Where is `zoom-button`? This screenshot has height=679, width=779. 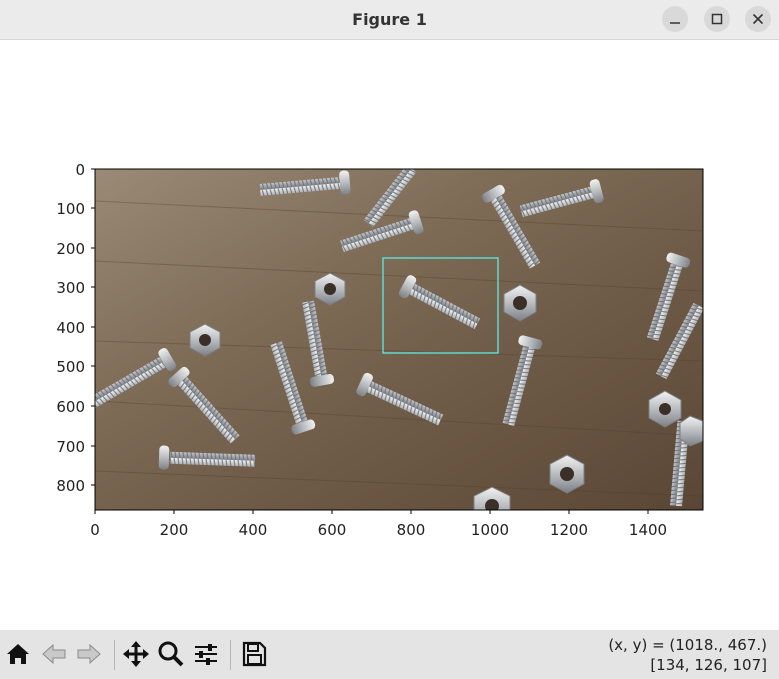
zoom-button is located at coordinates (171, 654).